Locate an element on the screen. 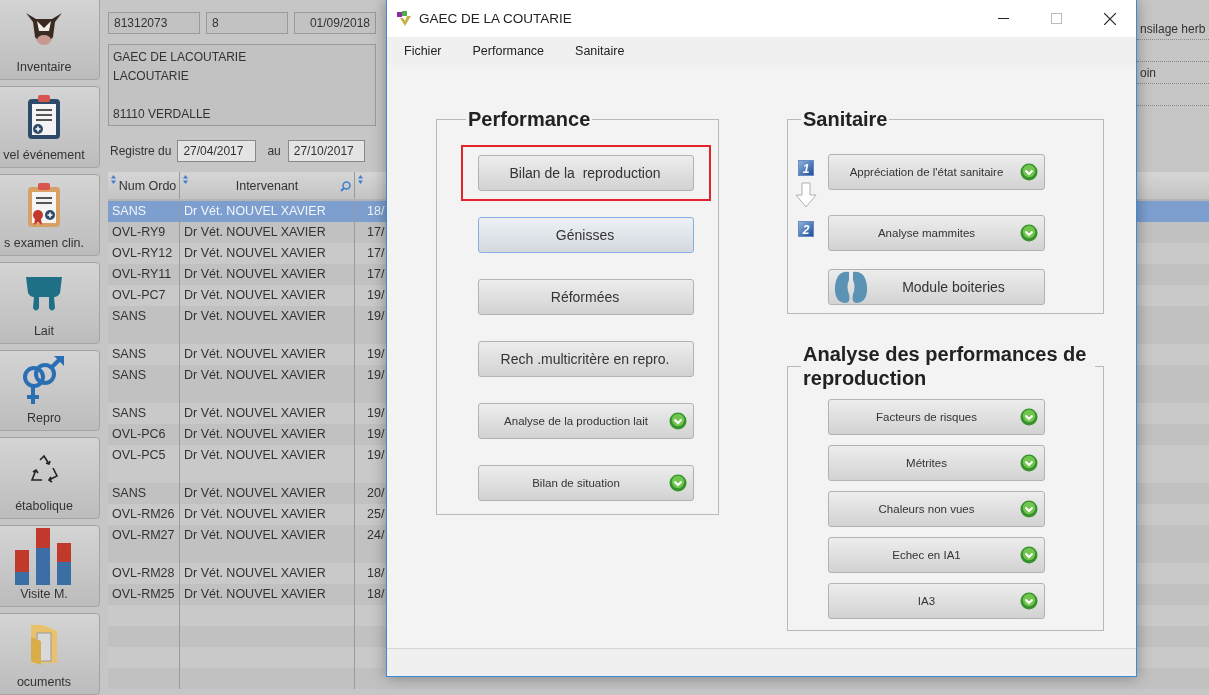  window-title: GAEC DE LA COUTARIE is located at coordinates (495, 18).